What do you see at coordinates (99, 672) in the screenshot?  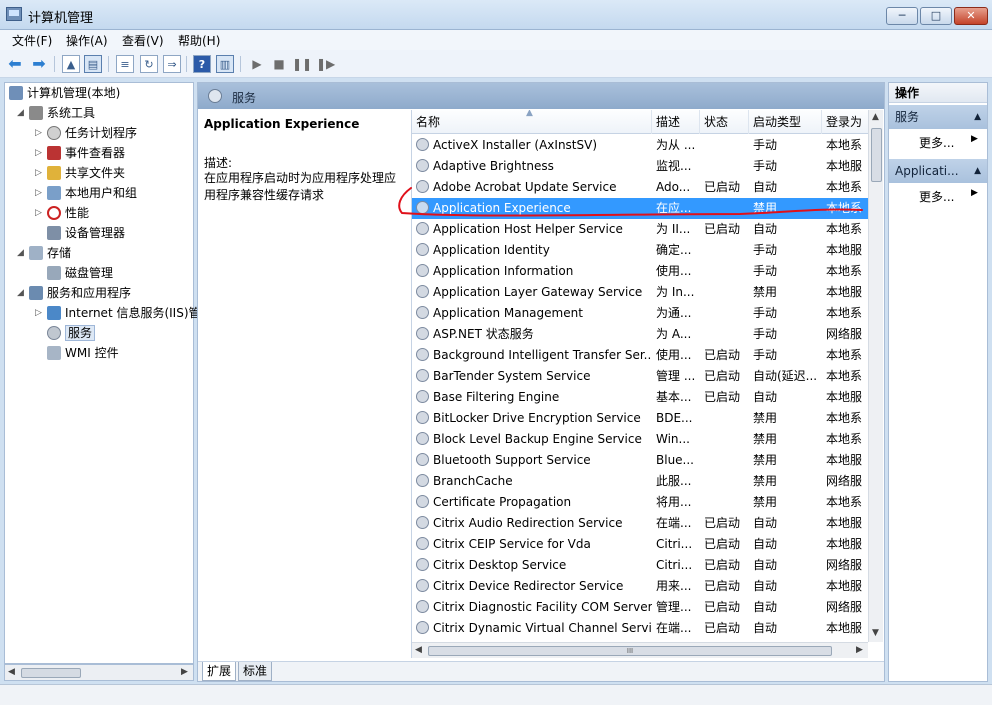 I see `tree-horizontal-scrollbar: ◀ ▶` at bounding box center [99, 672].